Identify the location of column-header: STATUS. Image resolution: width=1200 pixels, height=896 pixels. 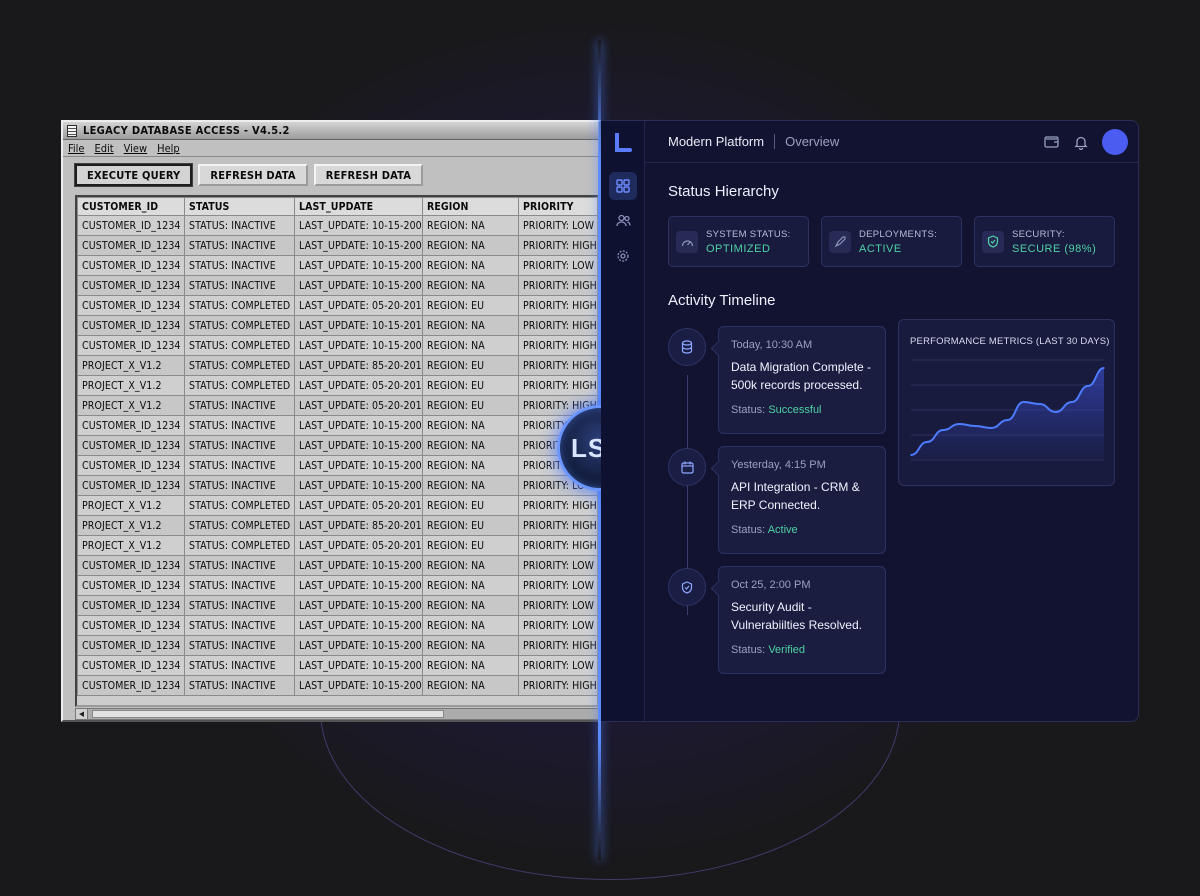
(239, 206).